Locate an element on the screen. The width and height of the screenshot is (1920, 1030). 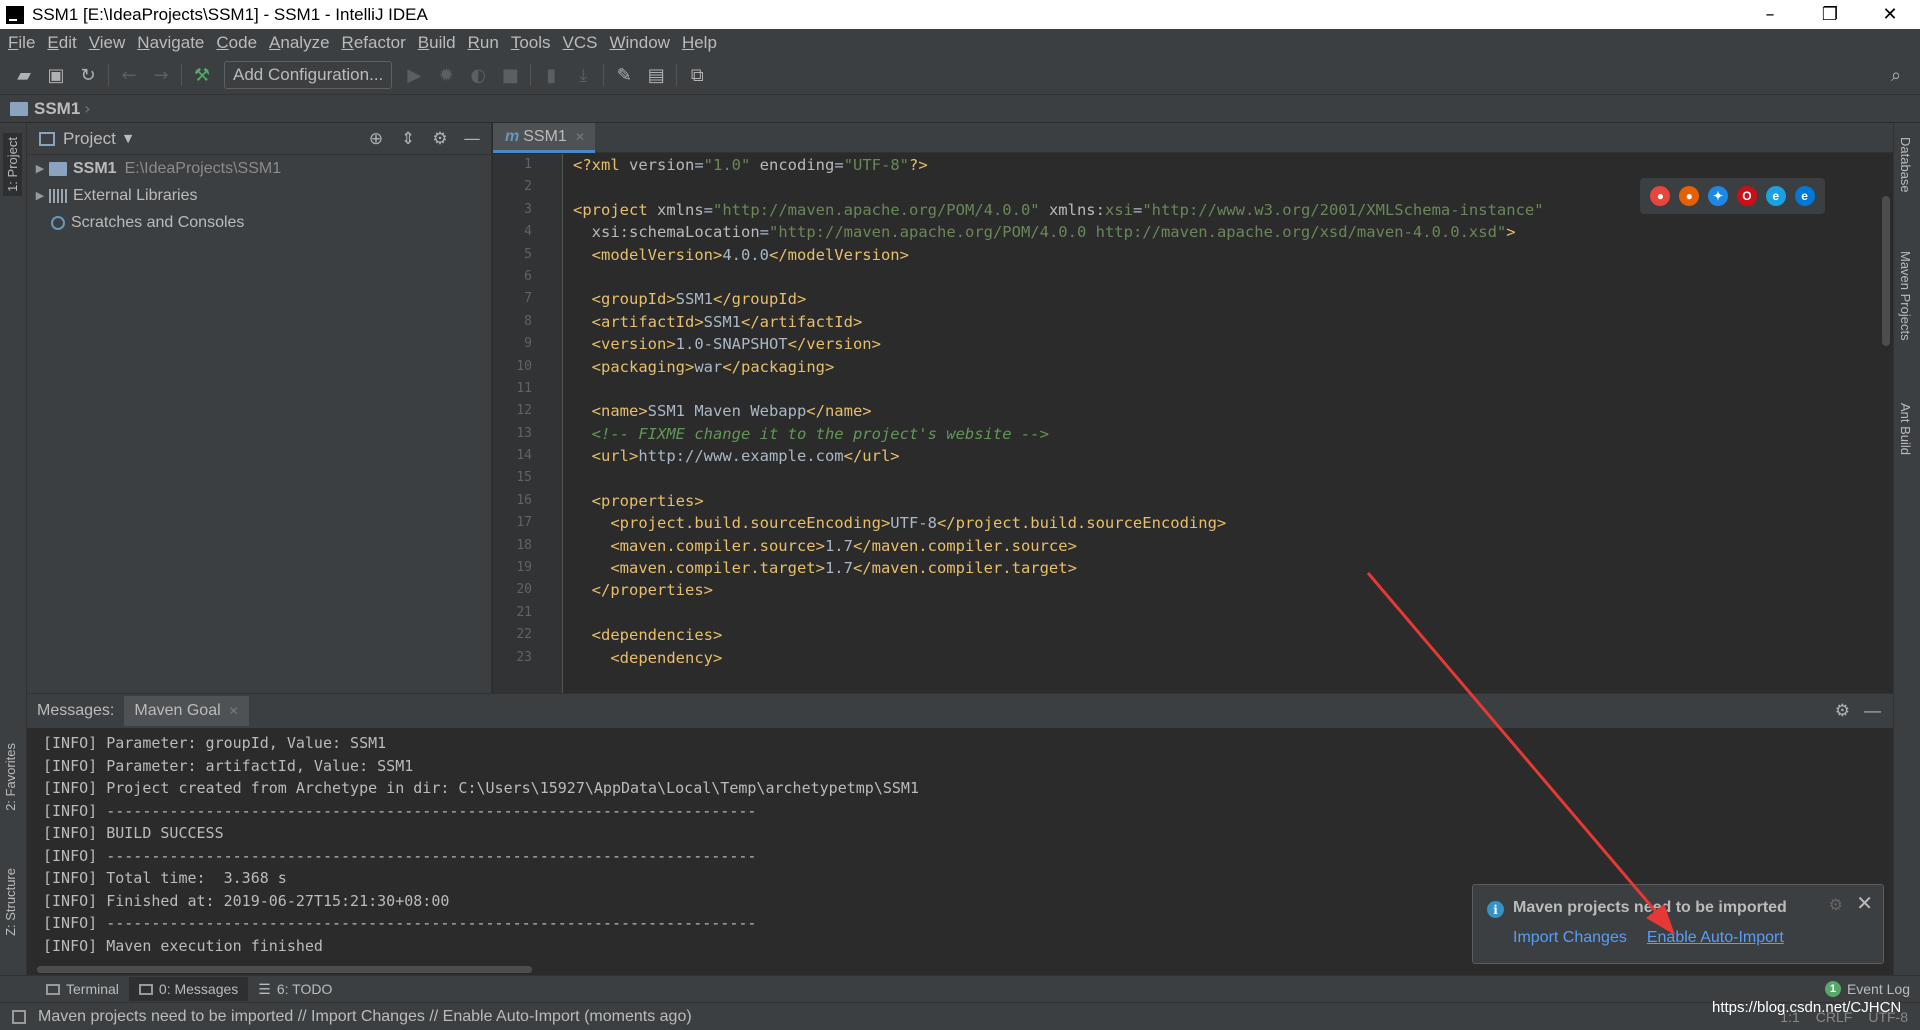
editor-scrollbar is located at coordinates (1886, 423).